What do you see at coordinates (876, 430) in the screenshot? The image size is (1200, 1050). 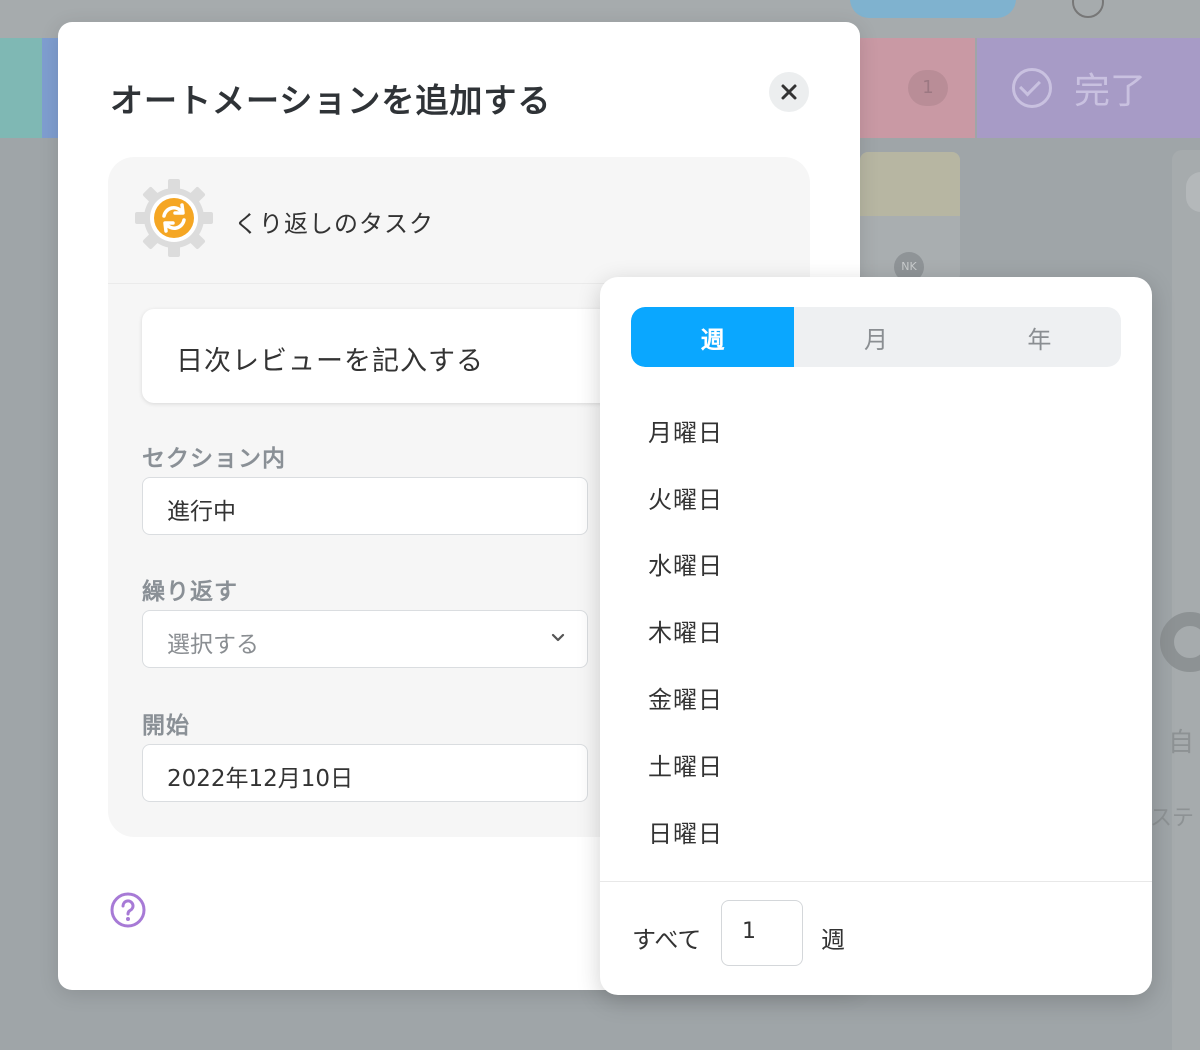 I see `weekday-option-monday: 月曜日` at bounding box center [876, 430].